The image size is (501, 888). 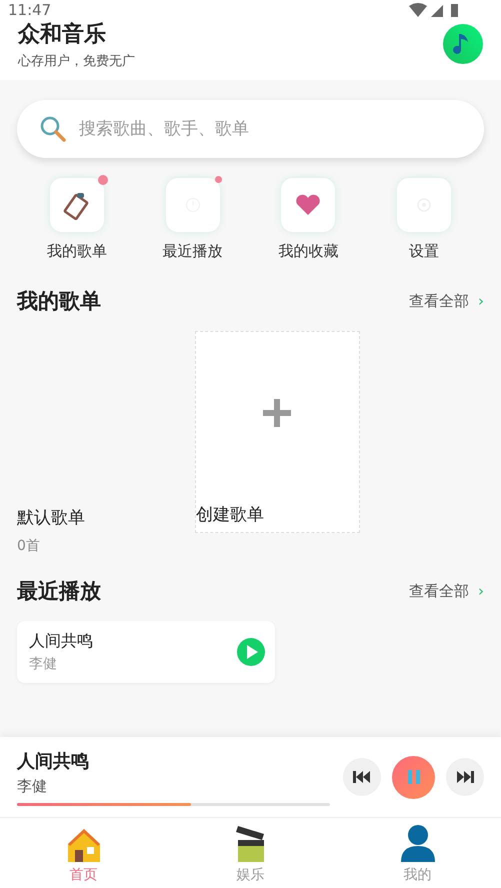 What do you see at coordinates (61, 641) in the screenshot?
I see `song-title: 人间共鸣` at bounding box center [61, 641].